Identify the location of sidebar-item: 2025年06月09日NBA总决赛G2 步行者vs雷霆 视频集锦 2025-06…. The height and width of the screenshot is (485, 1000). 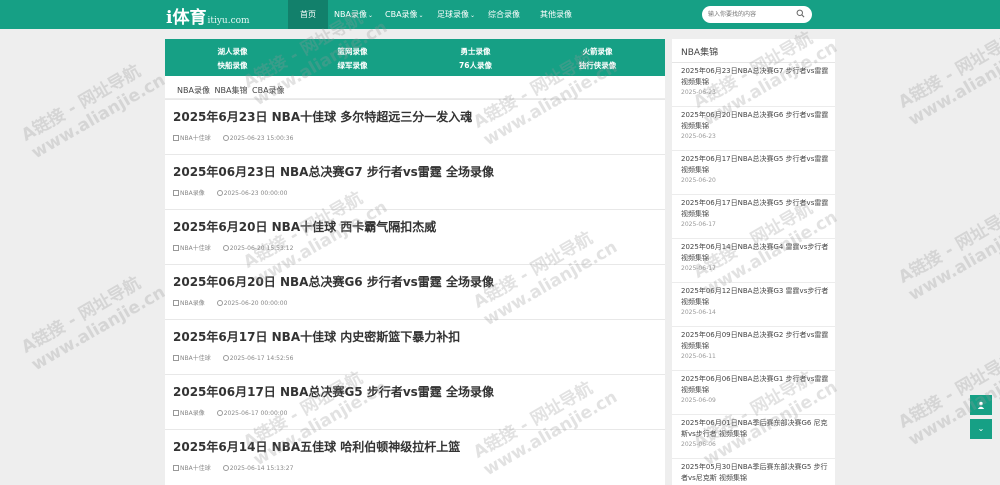
(753, 349).